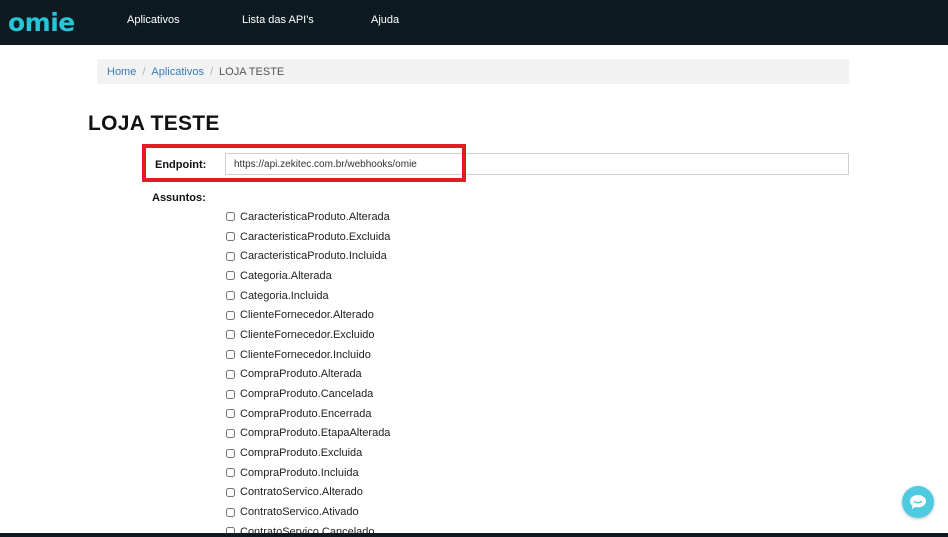  Describe the element at coordinates (315, 236) in the screenshot. I see `subject-label: CaracteristicaProduto.Excluida` at that location.